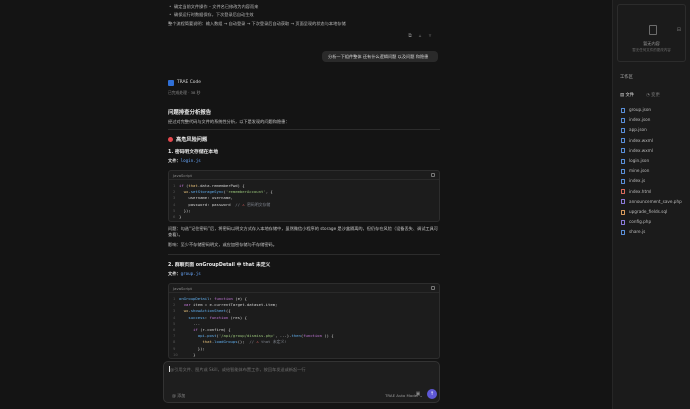 This screenshot has height=409, width=690. I want to click on attach-image-icon: ▣, so click(418, 394).